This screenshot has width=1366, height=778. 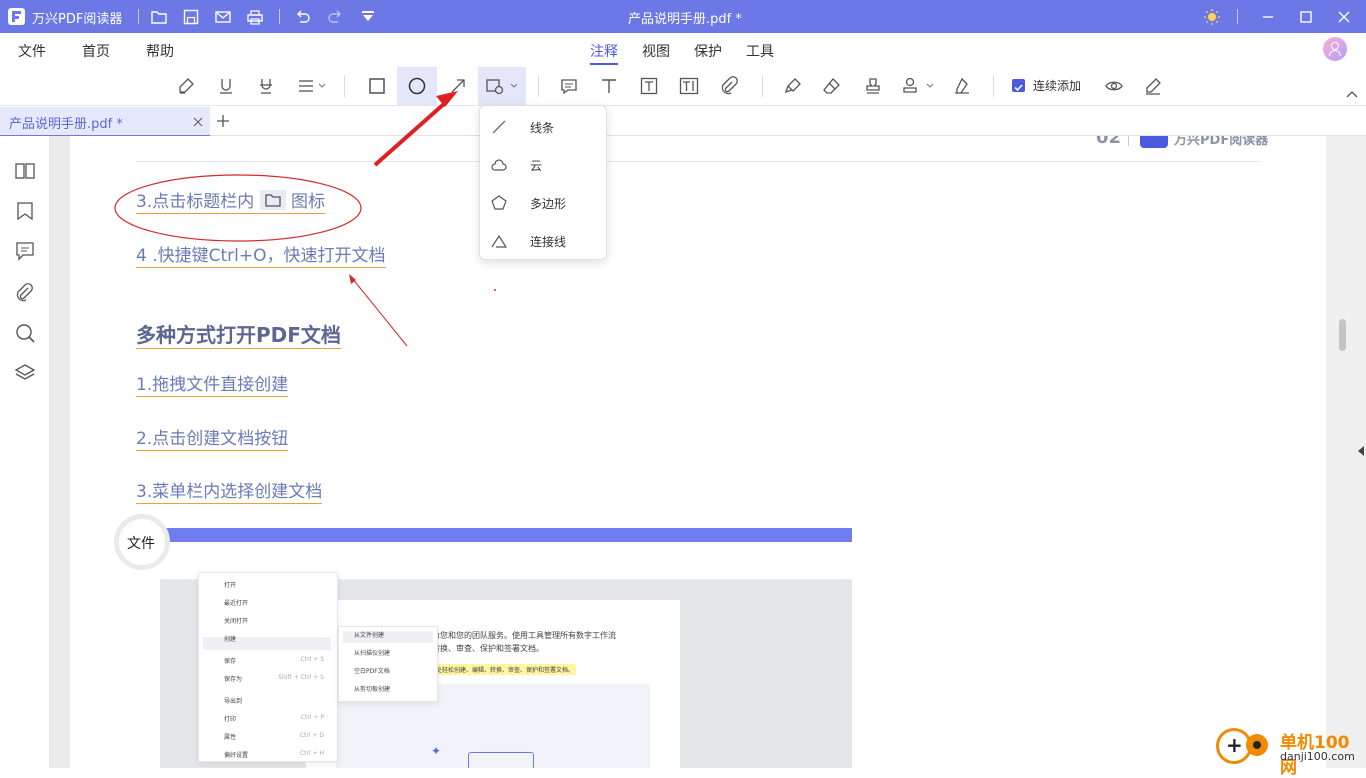 I want to click on thin-red-arrow-line, so click(x=379, y=312).